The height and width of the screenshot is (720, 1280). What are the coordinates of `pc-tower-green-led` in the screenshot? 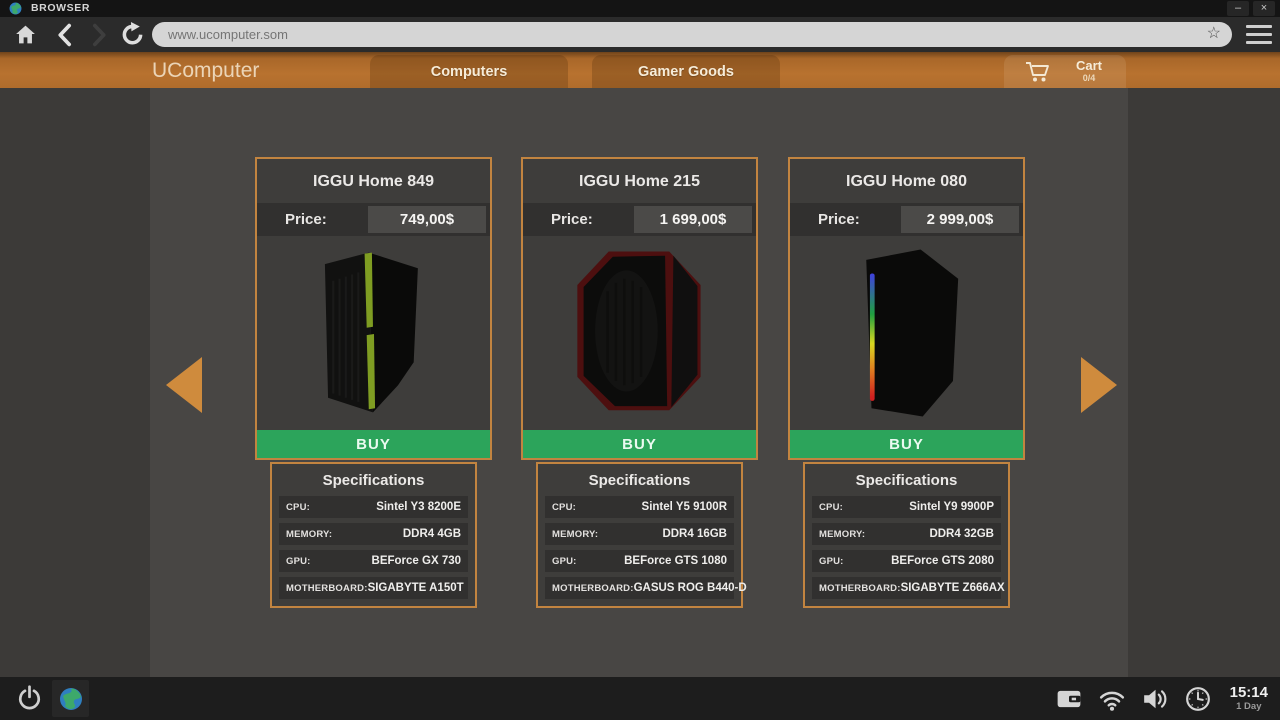 It's located at (371, 332).